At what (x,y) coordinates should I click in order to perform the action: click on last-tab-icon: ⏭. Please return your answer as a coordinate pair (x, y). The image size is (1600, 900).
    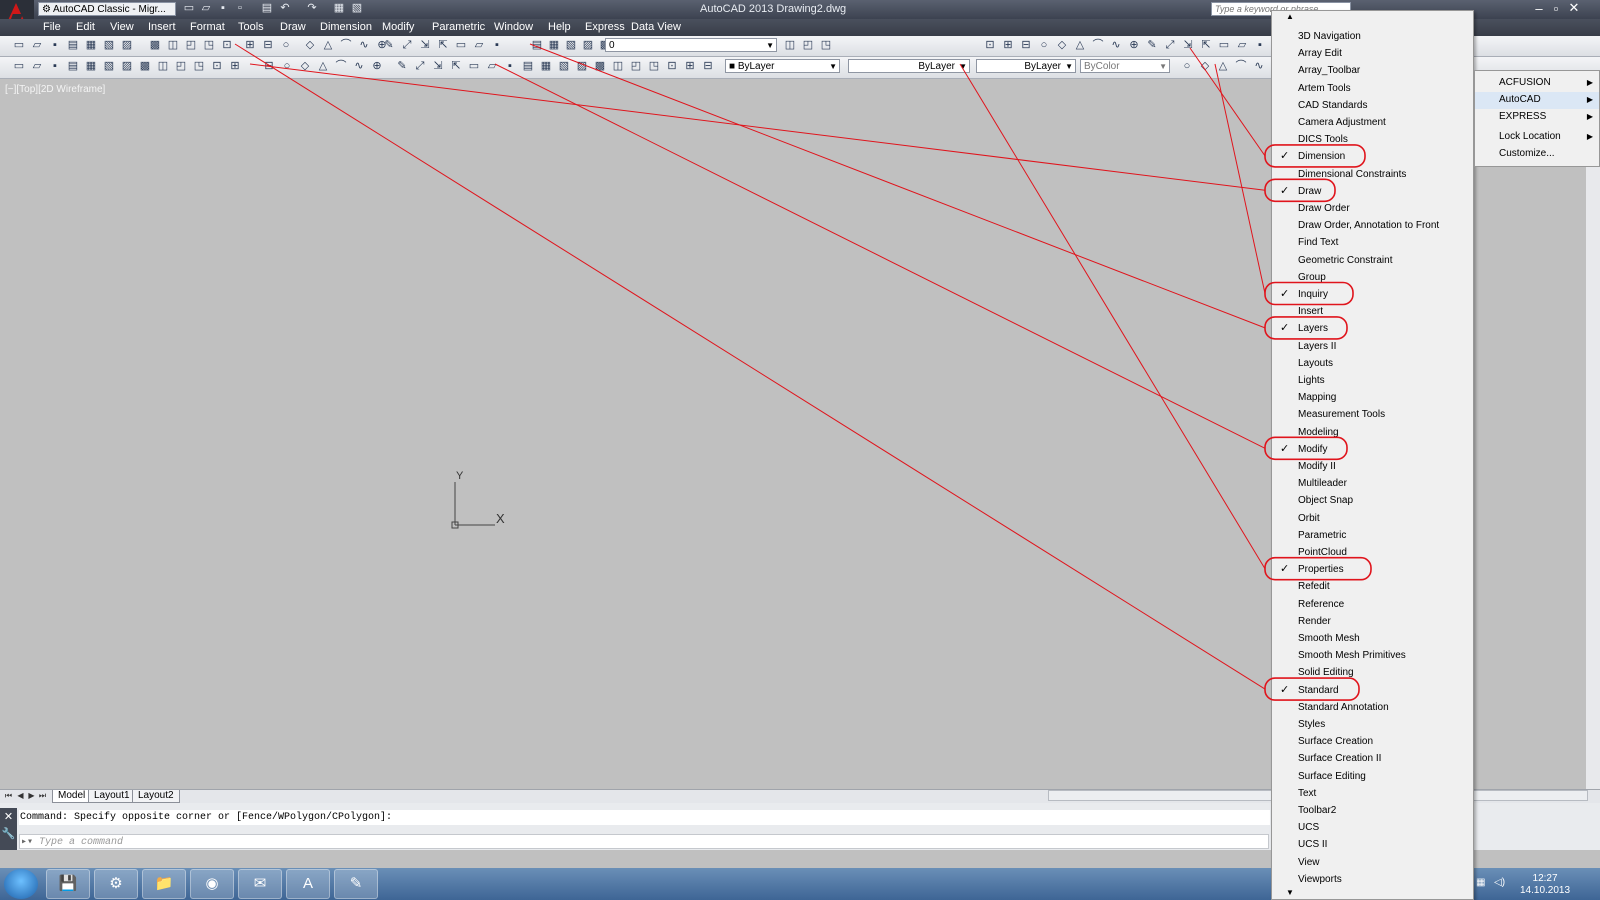
    Looking at the image, I should click on (42, 795).